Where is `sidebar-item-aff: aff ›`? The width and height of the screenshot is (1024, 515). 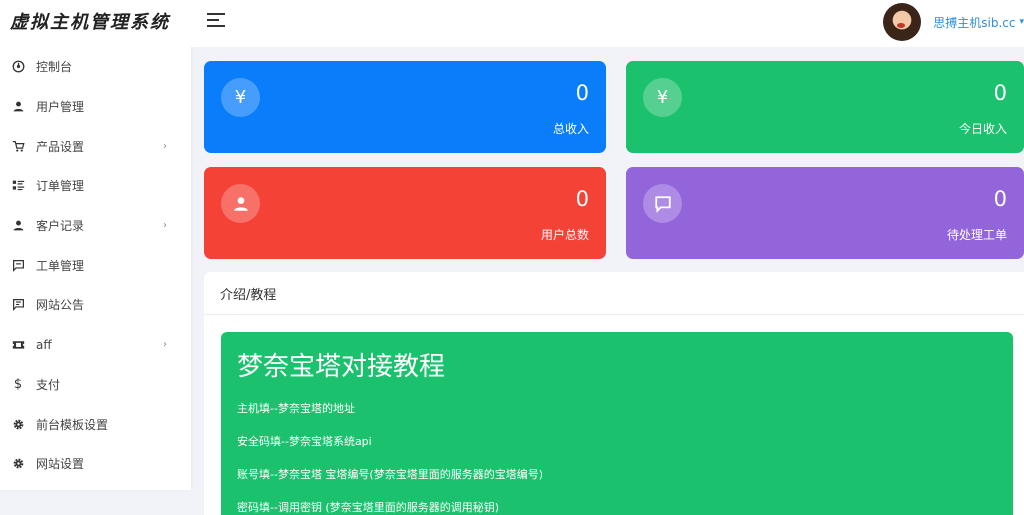
sidebar-item-aff: aff › is located at coordinates (95, 345).